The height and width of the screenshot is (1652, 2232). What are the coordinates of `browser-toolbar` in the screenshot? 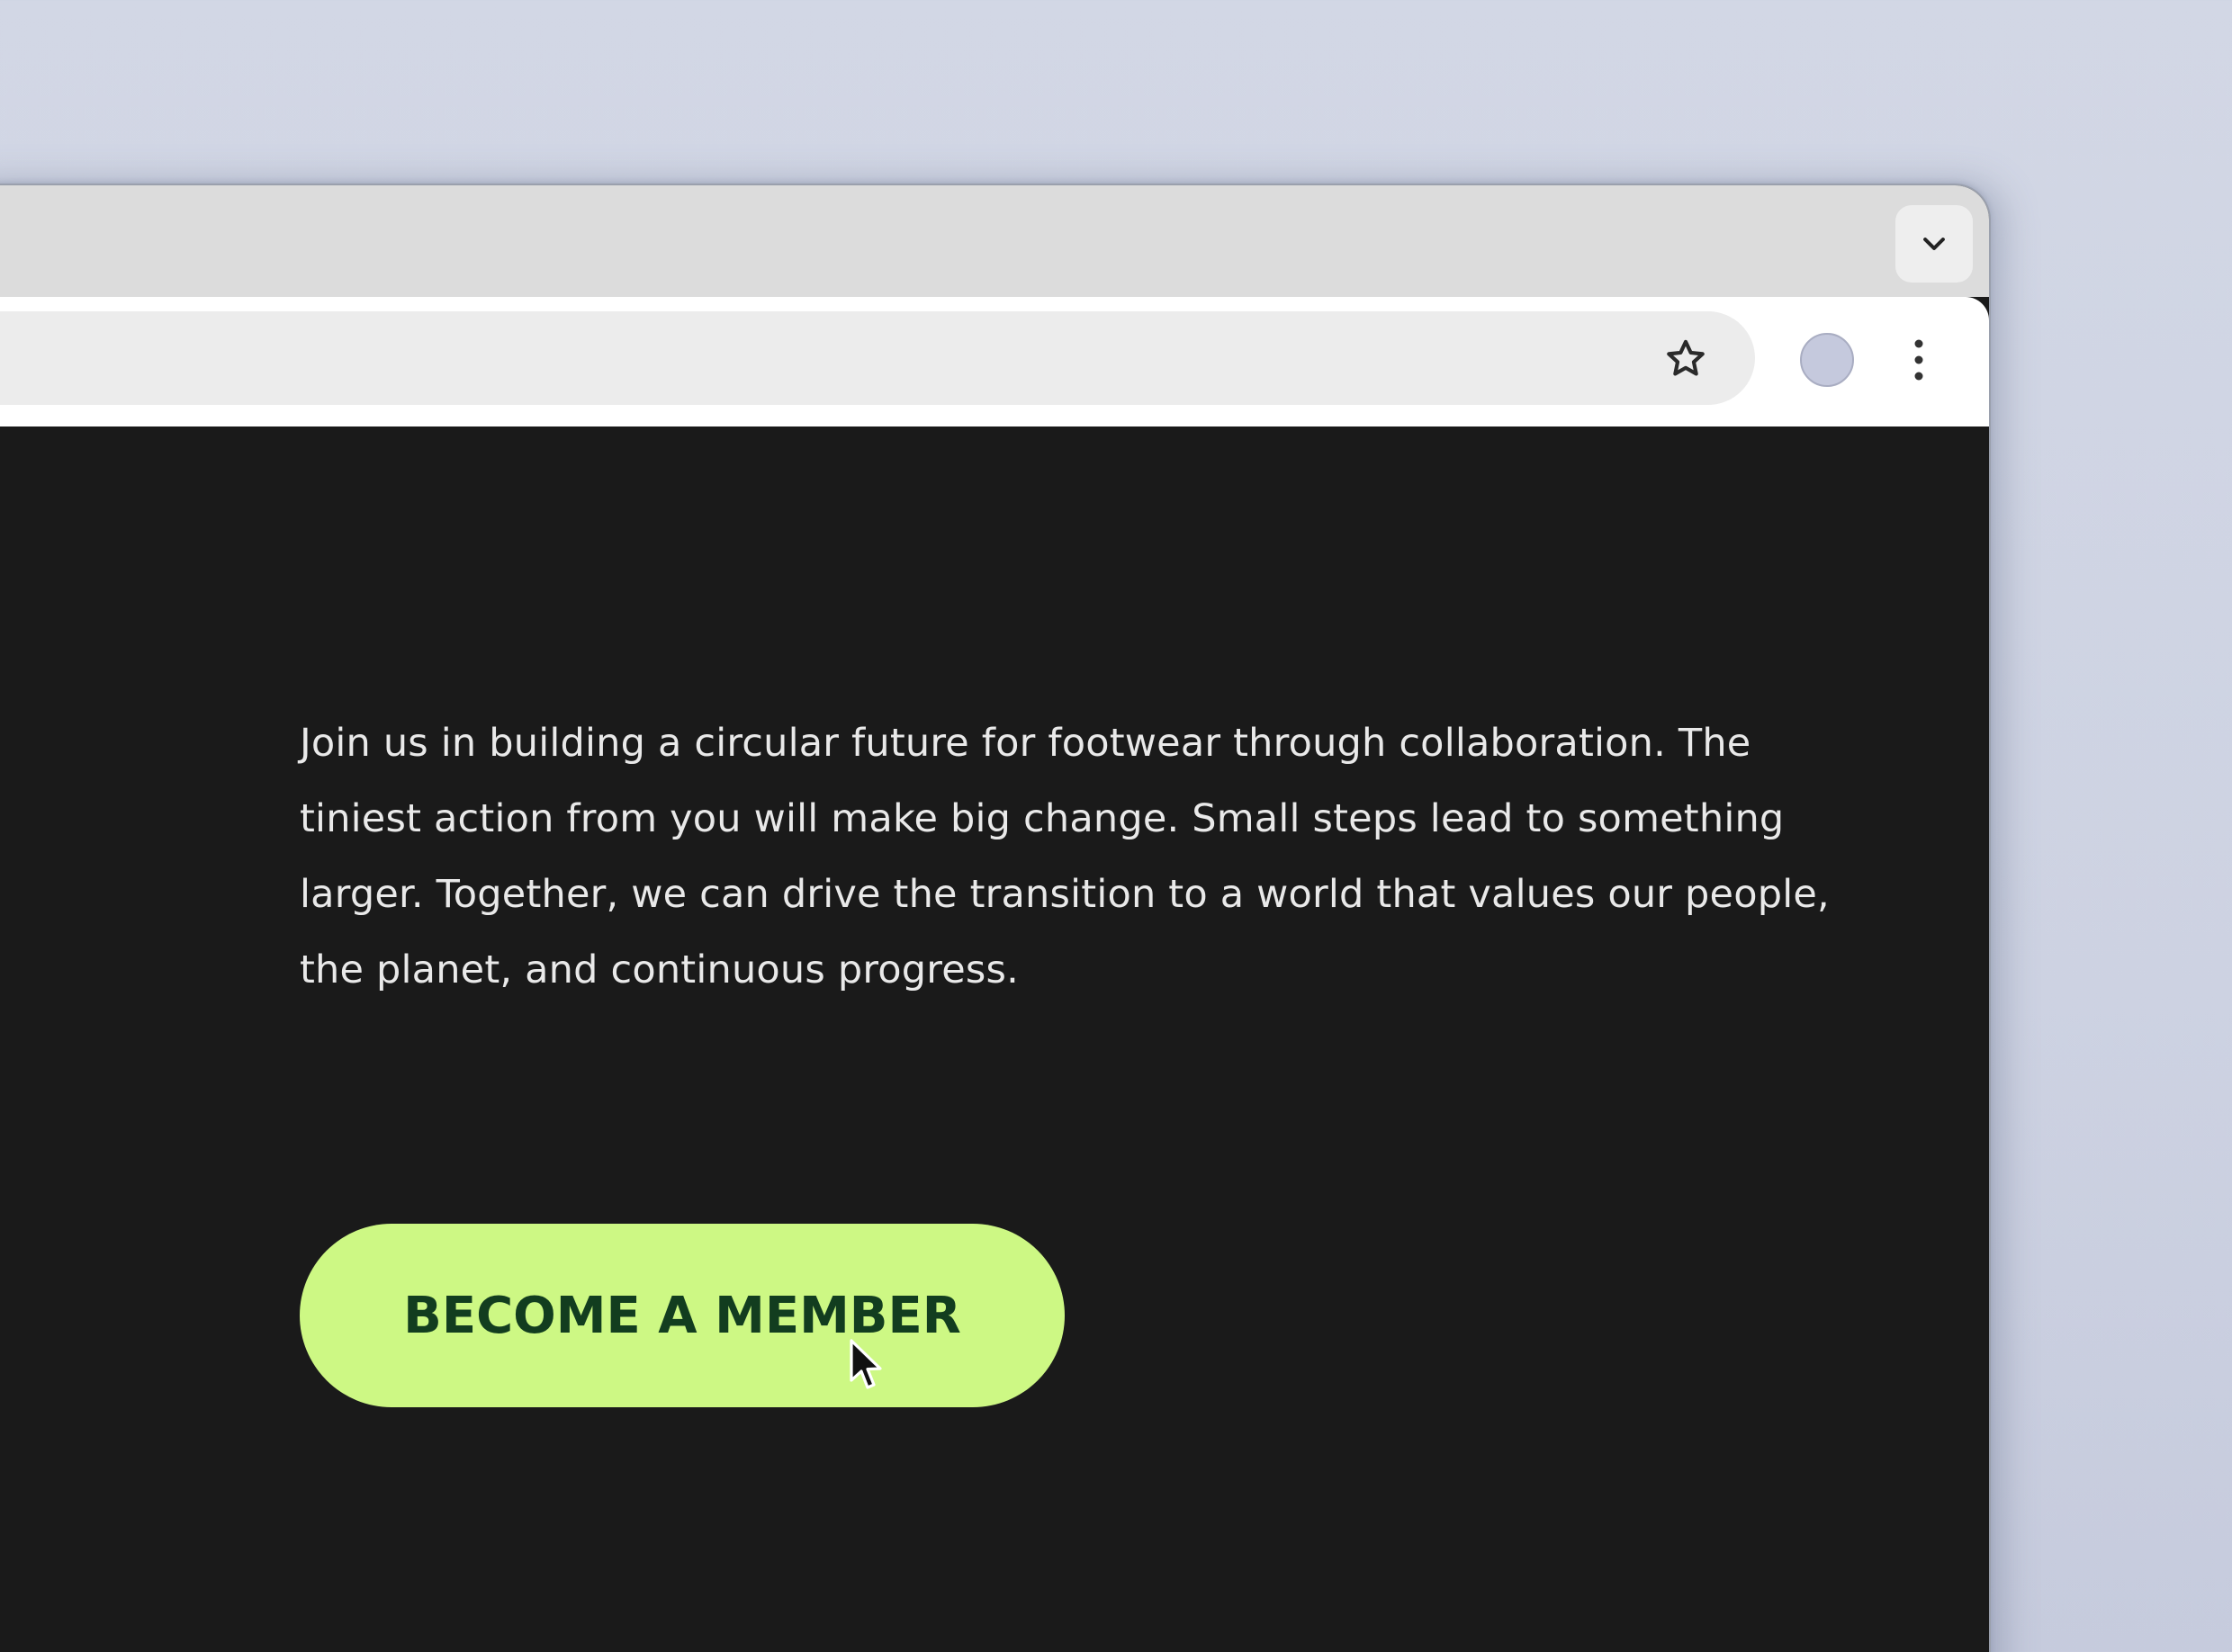 It's located at (994, 361).